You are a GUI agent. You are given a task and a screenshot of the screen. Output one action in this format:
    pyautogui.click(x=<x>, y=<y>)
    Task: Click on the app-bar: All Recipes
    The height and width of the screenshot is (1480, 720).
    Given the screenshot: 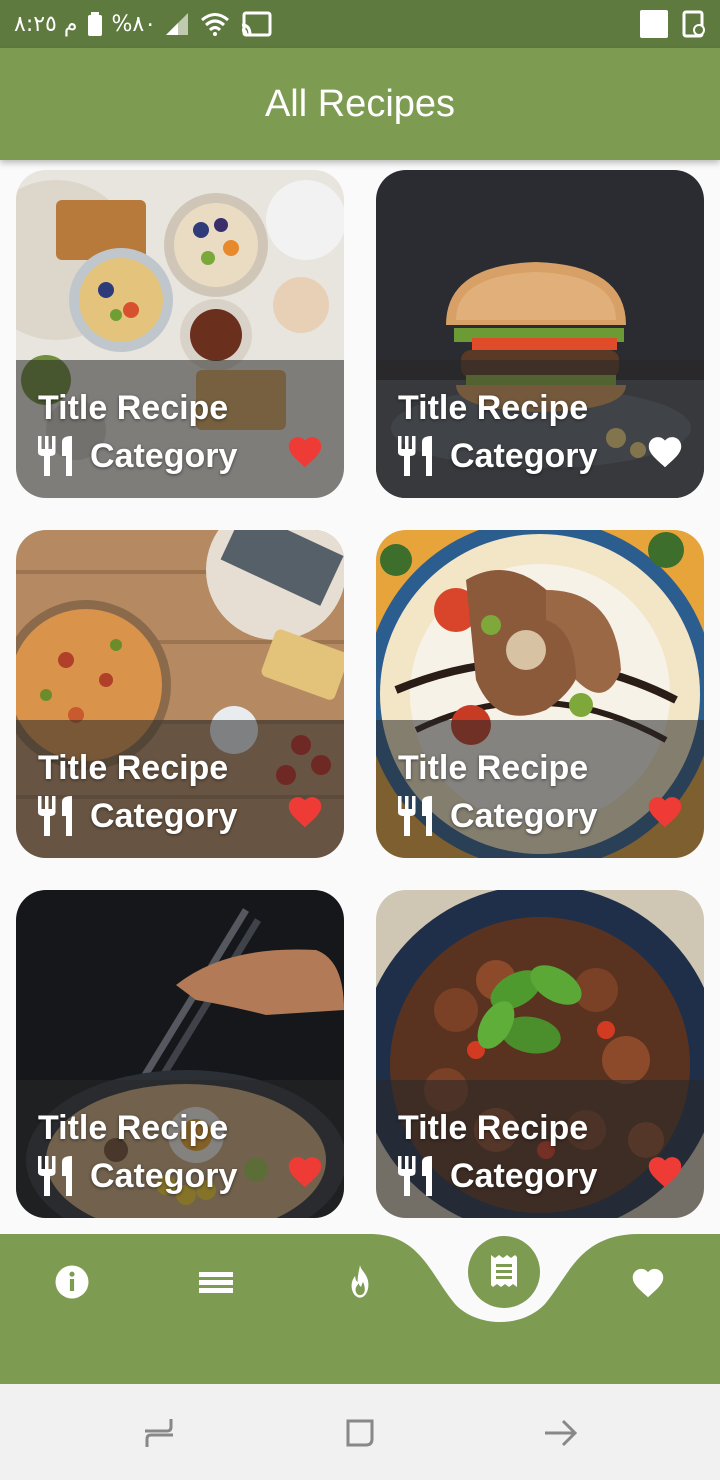 What is the action you would take?
    pyautogui.click(x=360, y=104)
    